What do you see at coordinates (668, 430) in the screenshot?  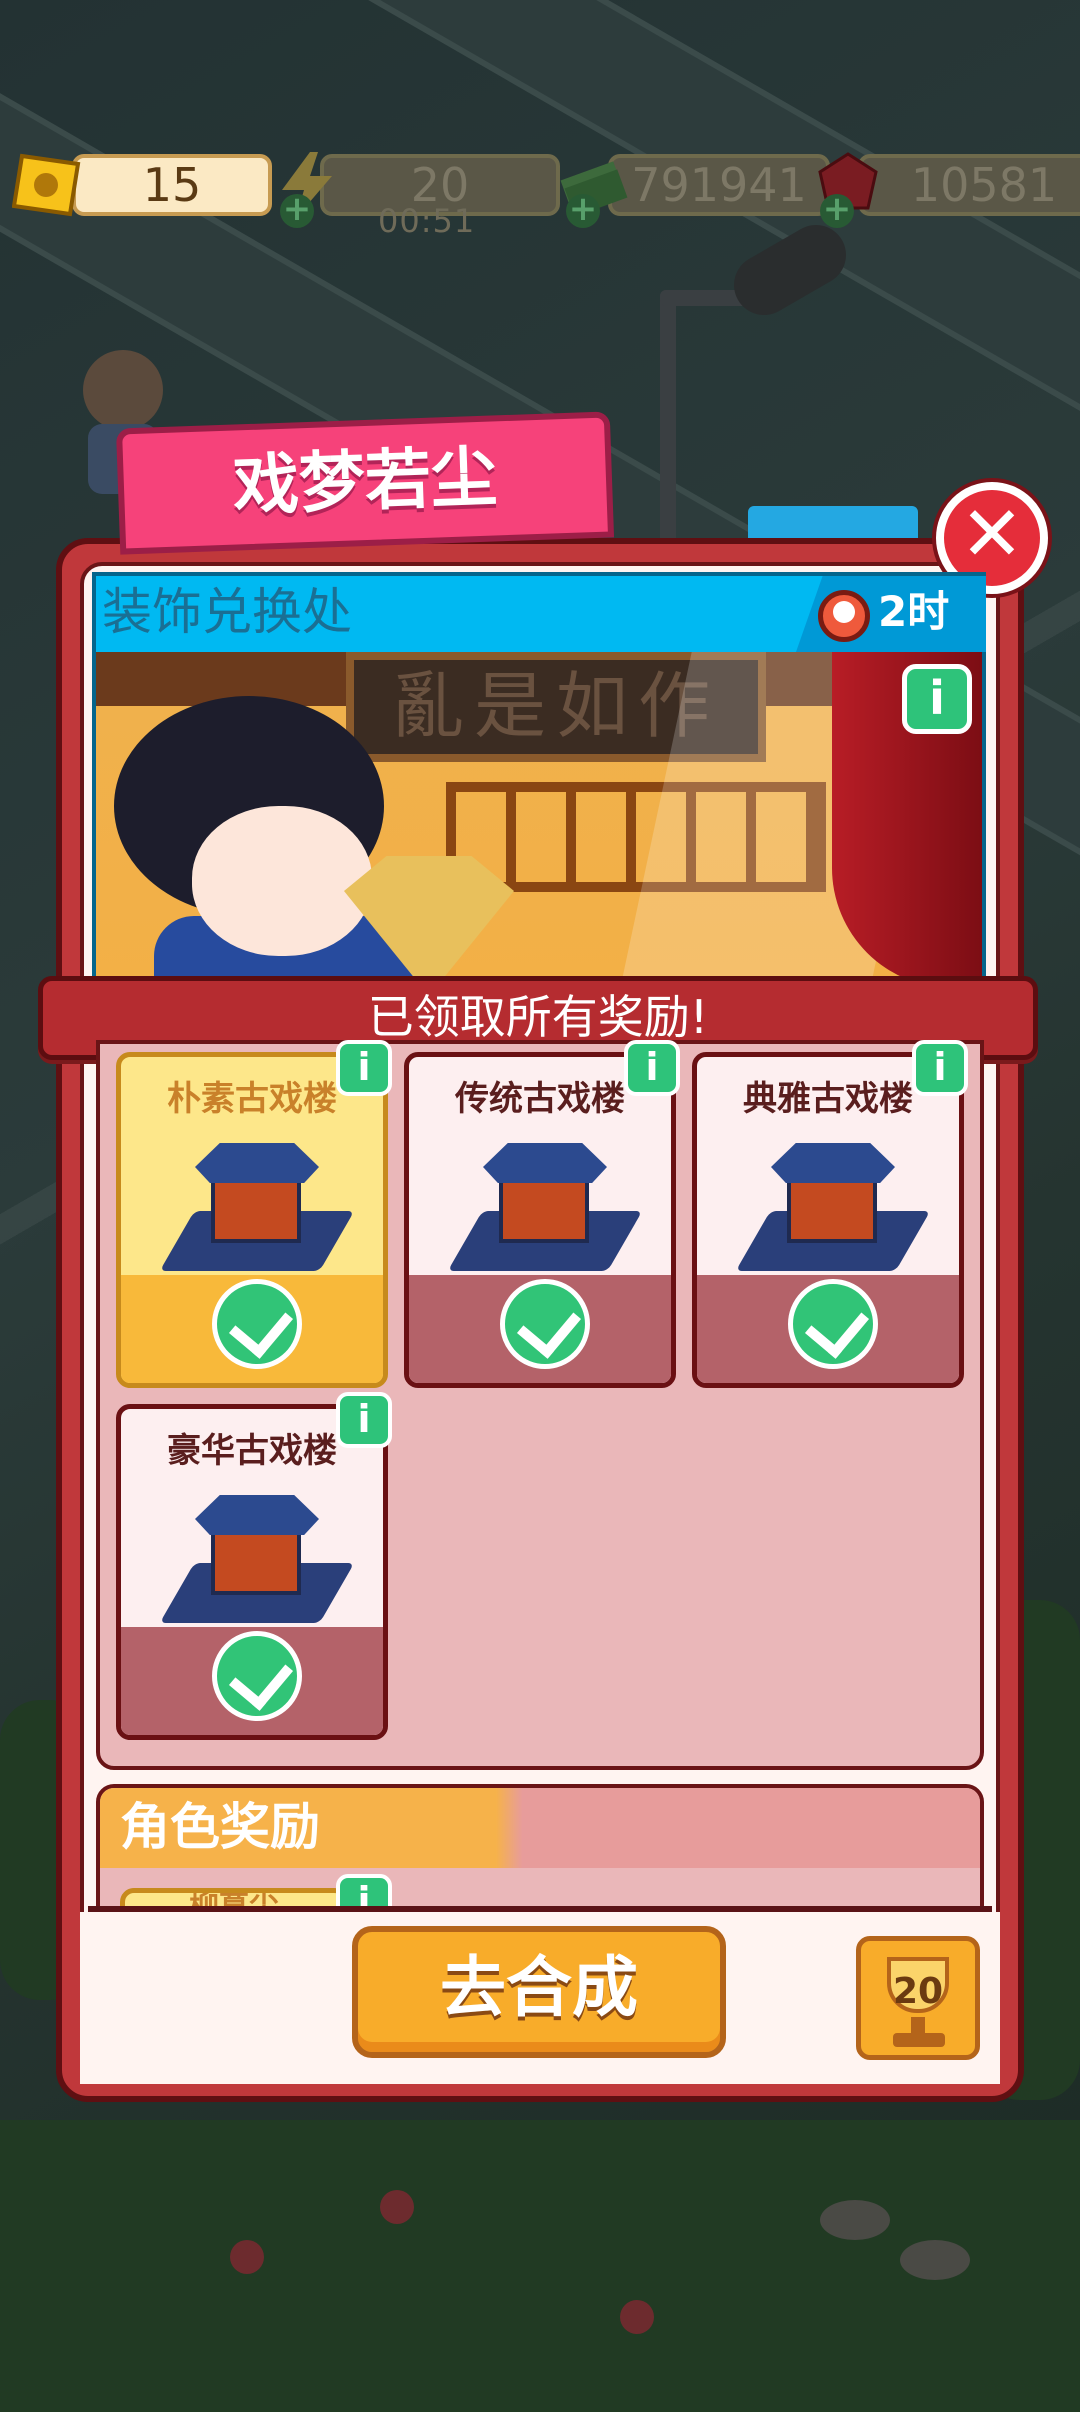 I see `traffic-light-pole` at bounding box center [668, 430].